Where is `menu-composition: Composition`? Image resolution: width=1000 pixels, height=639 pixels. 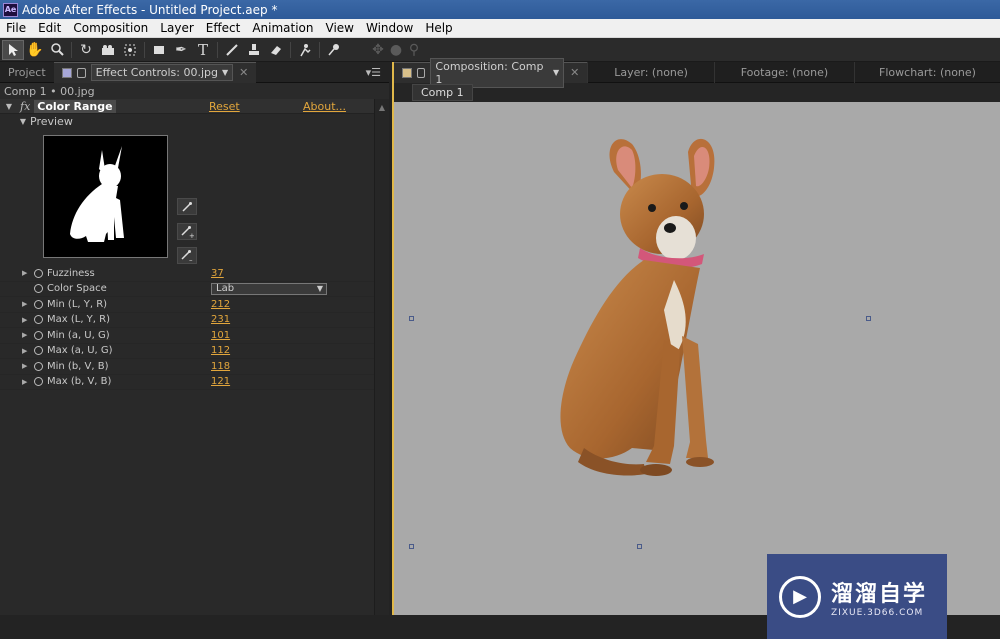
menu-composition: Composition is located at coordinates (110, 28).